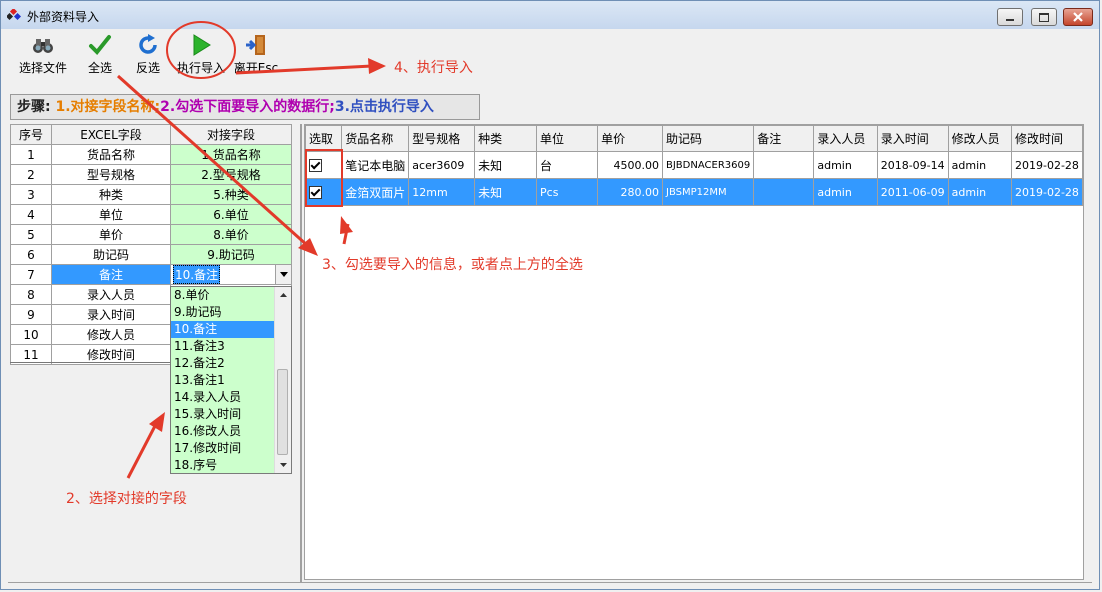 The image size is (1102, 592). Describe the element at coordinates (1010, 20) in the screenshot. I see `minimize-icon` at that location.